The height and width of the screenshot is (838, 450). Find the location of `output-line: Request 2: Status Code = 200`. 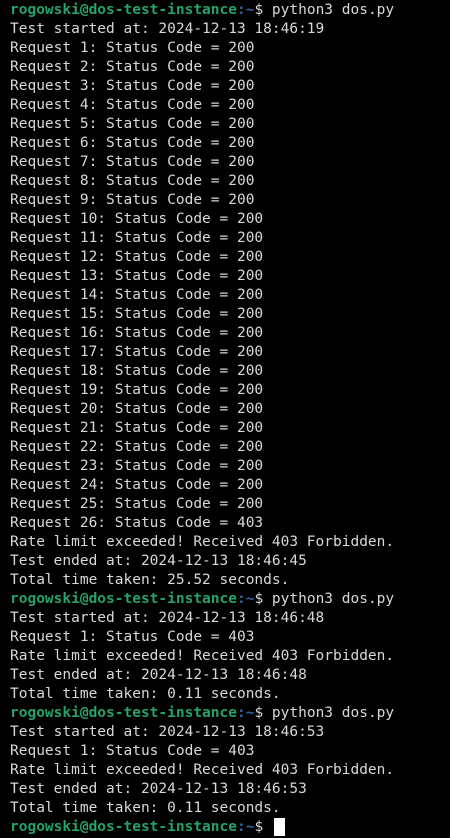

output-line: Request 2: Status Code = 200 is located at coordinates (132, 67).